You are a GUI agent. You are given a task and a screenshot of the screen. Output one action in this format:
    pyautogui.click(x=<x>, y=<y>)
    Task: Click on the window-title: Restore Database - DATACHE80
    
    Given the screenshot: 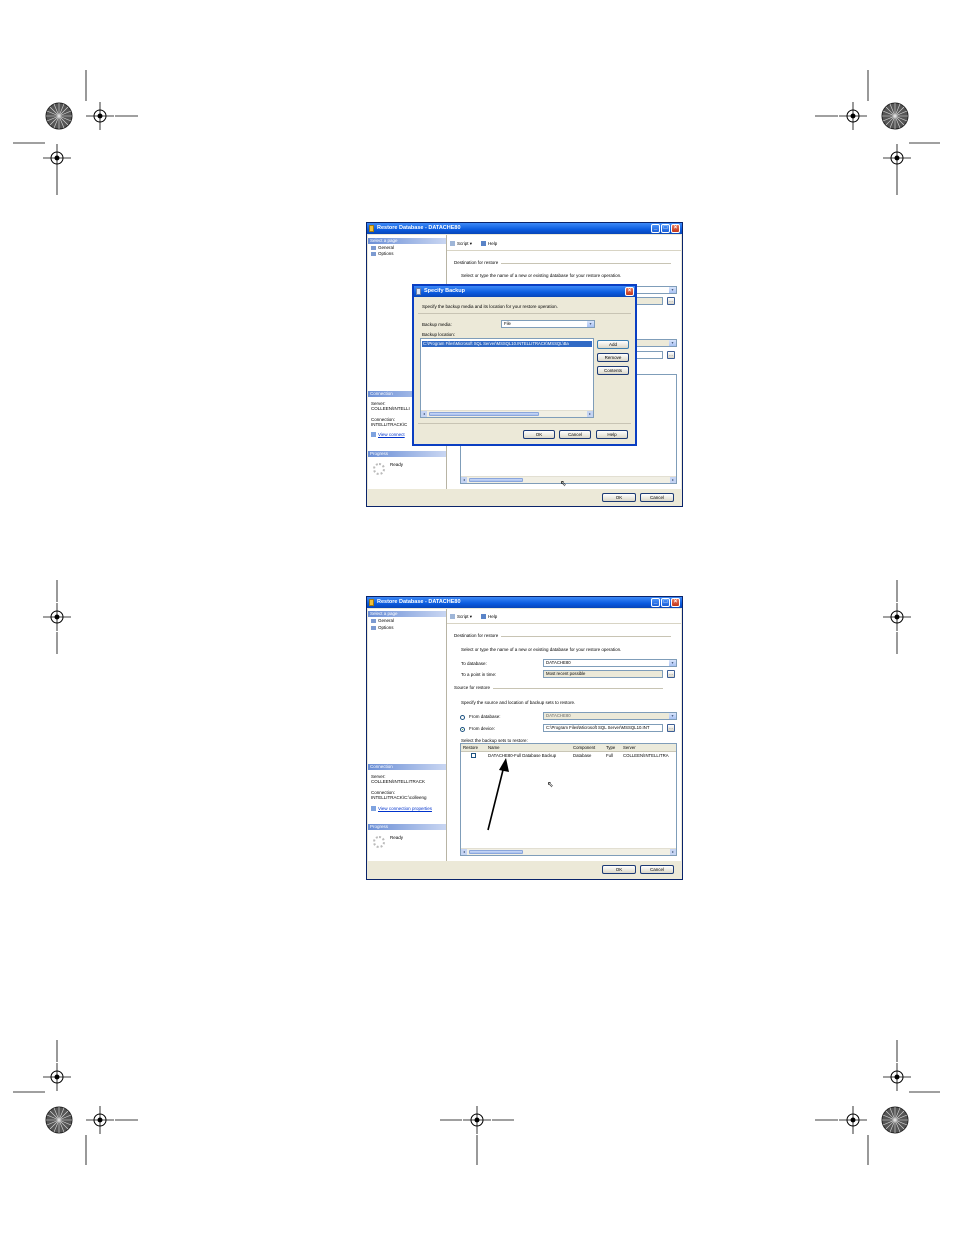 What is the action you would take?
    pyautogui.click(x=419, y=602)
    